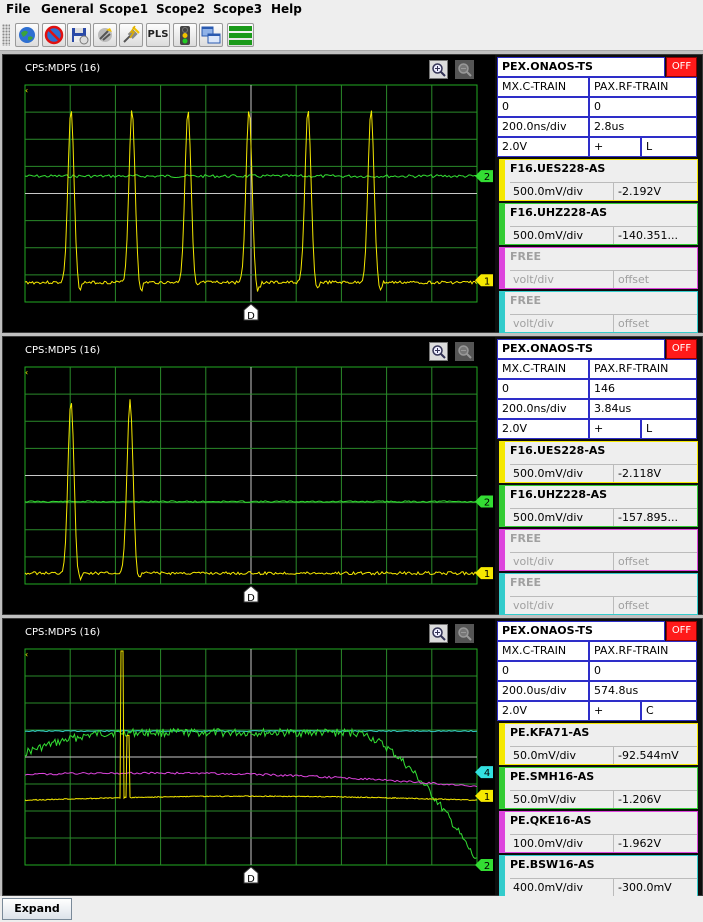  Describe the element at coordinates (598, 462) in the screenshot. I see `channel-box-1: F16.UES228-AS 500.0mV/div -2.118V` at that location.